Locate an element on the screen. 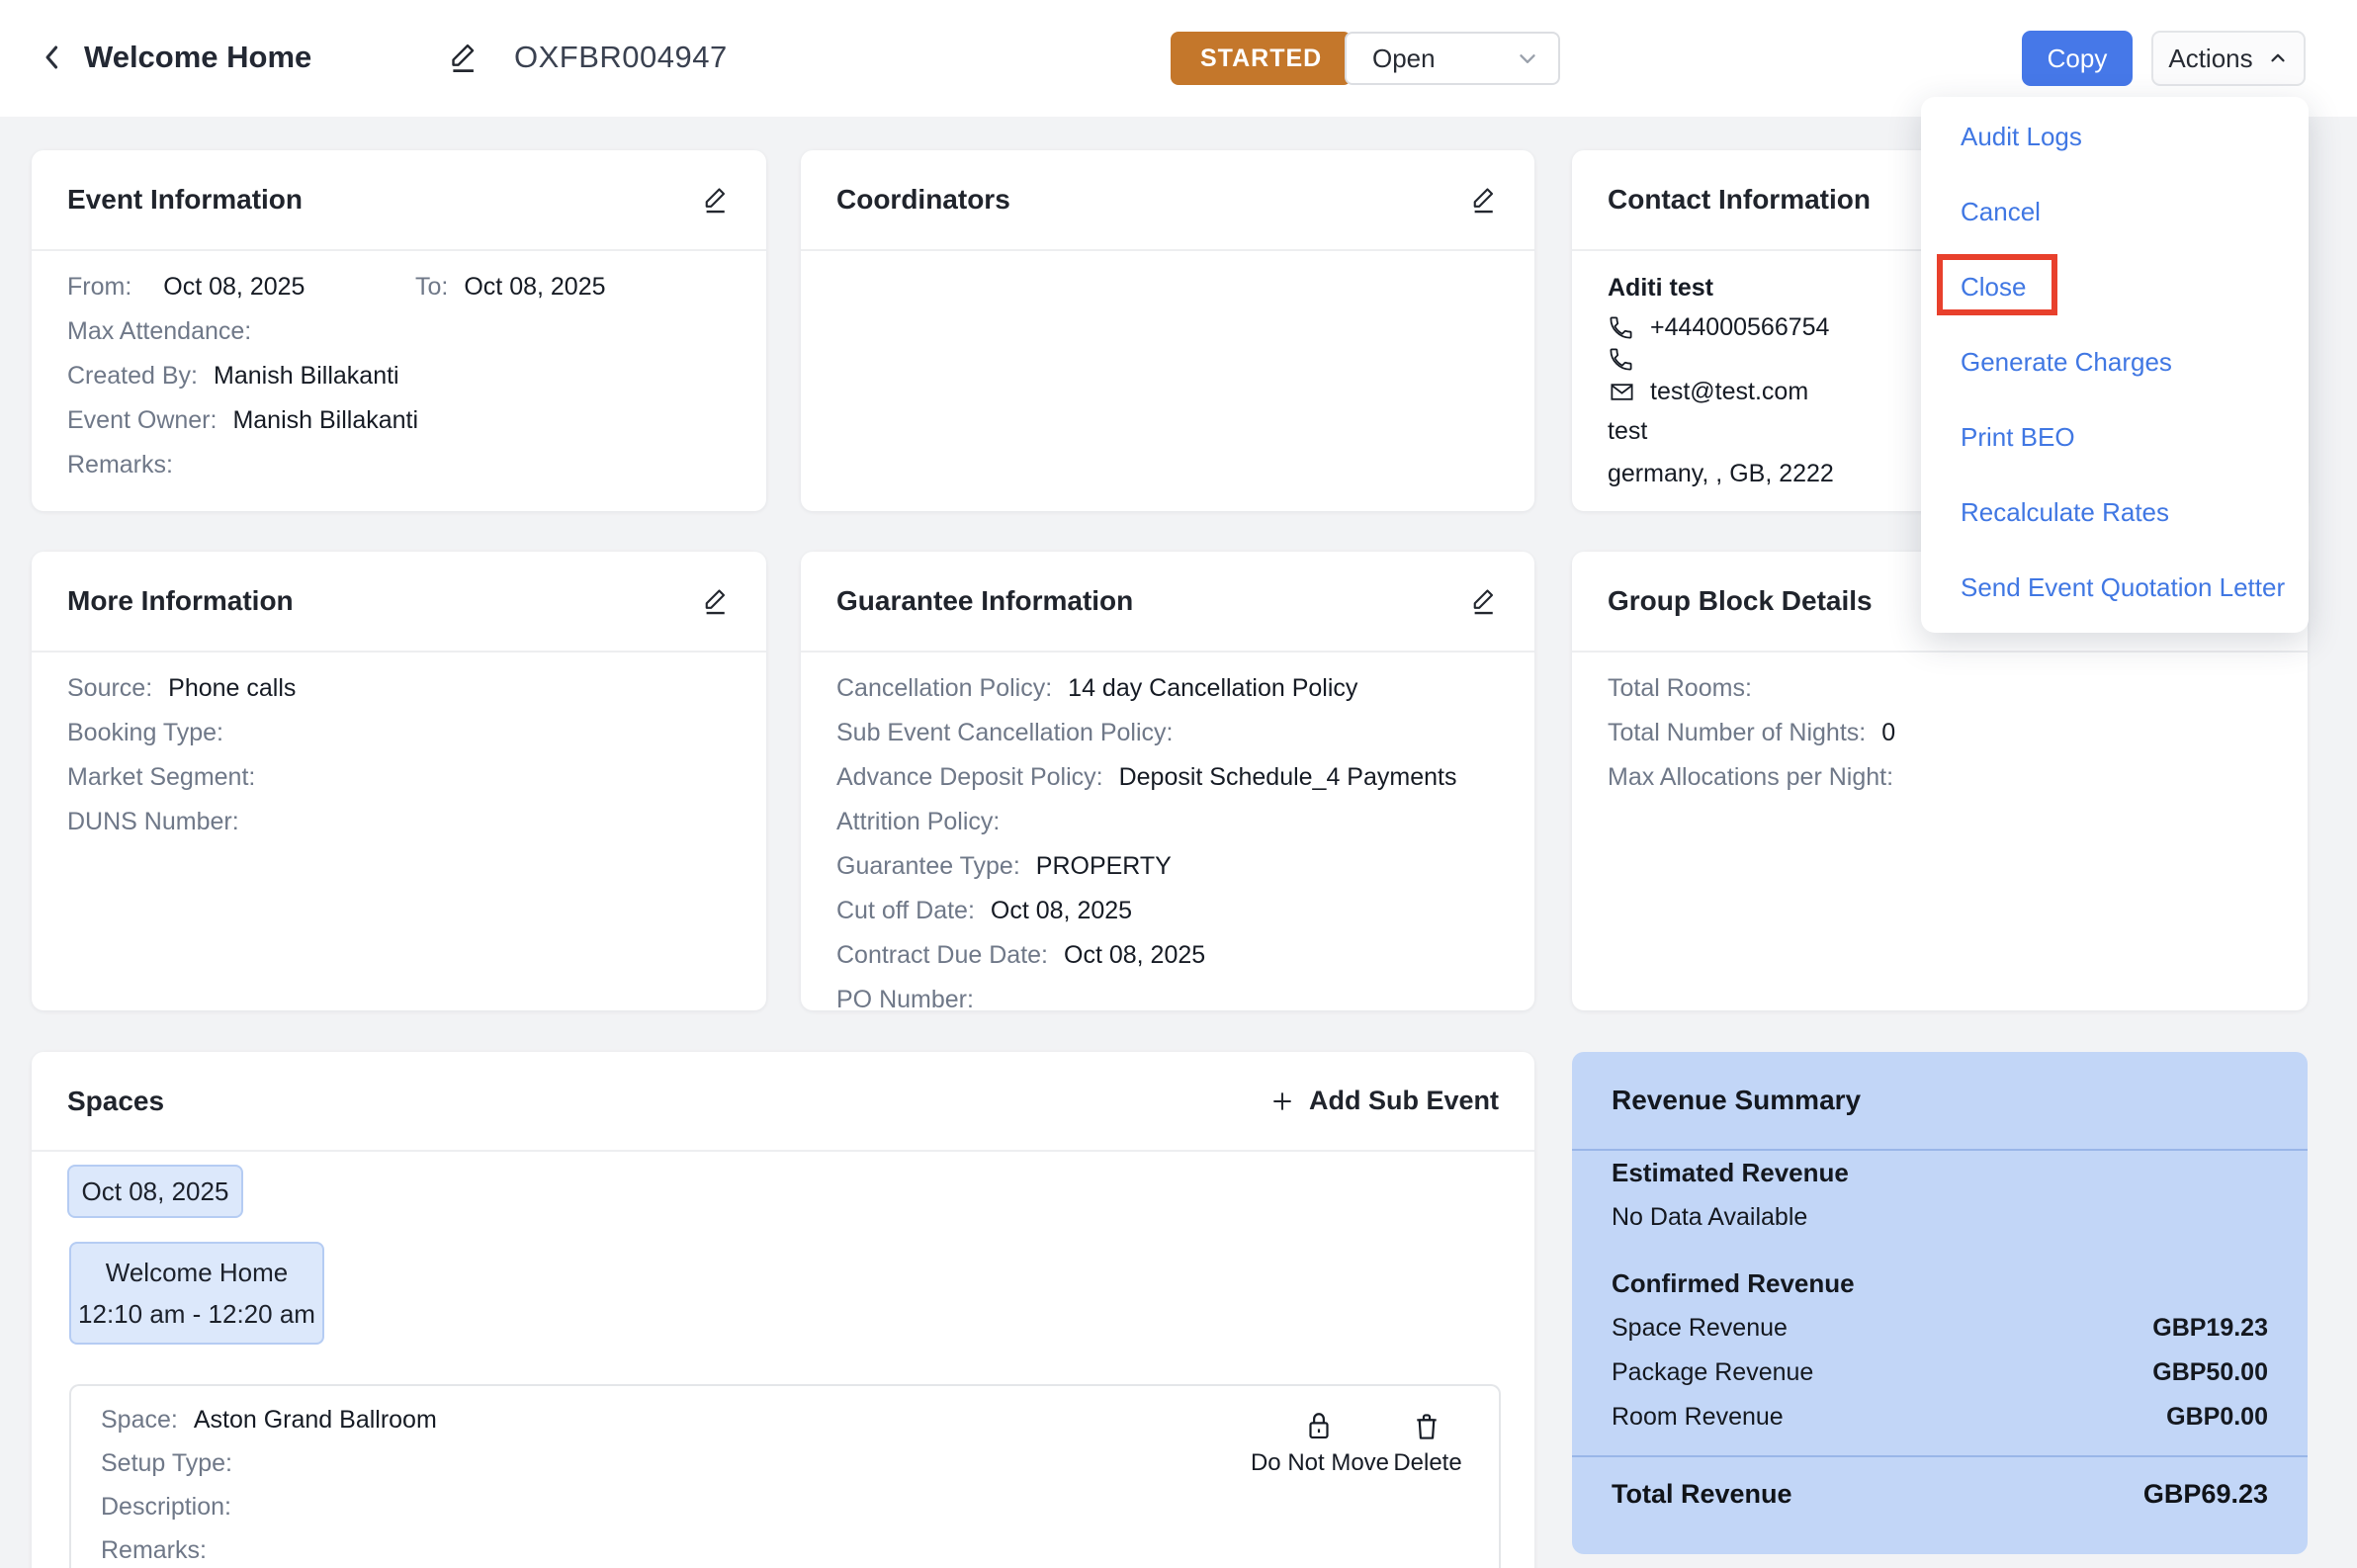 This screenshot has width=2357, height=1568. field-row: Guarantee Type: PROPERTY is located at coordinates (1004, 866).